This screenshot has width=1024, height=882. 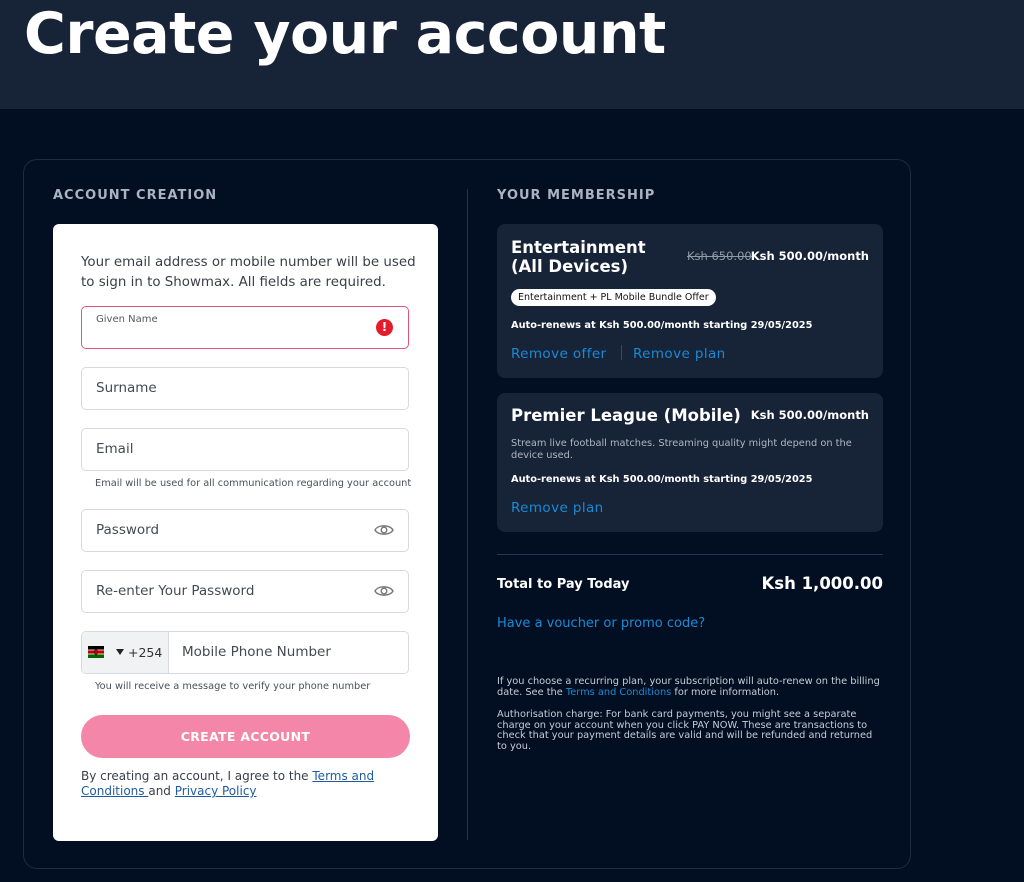 I want to click on old-price: Ksh 650.00, so click(x=719, y=256).